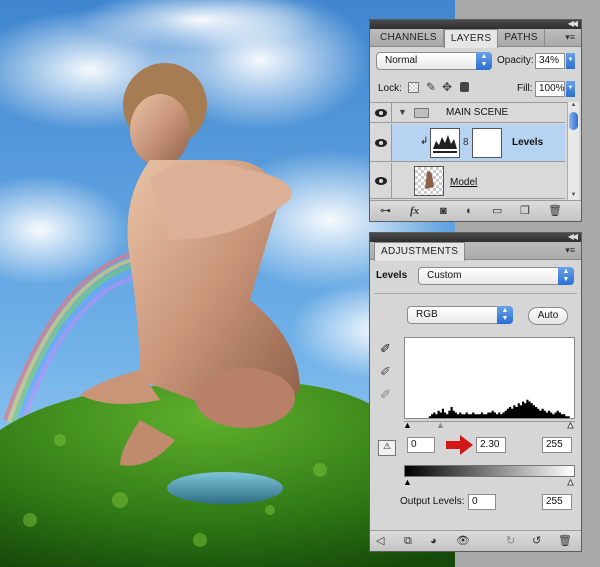  I want to click on clip-icon: ⧉, so click(408, 541).